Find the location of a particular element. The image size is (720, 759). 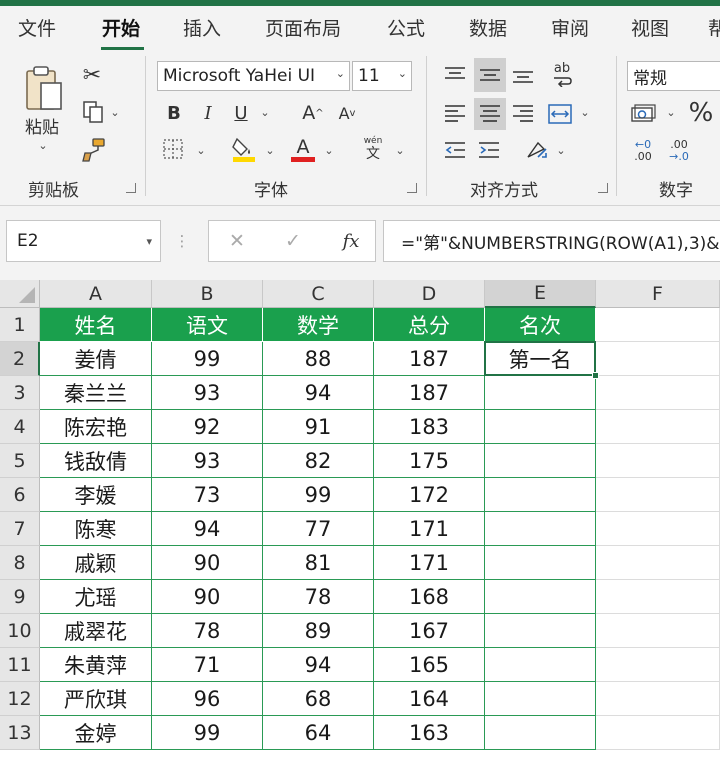

header-cell: 总分 is located at coordinates (429, 325).